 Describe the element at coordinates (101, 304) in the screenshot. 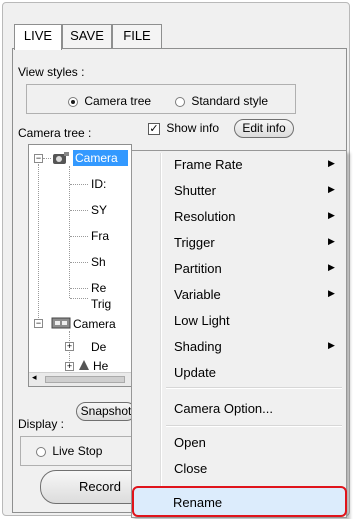

I see `tree-node-trigger: Trig` at that location.